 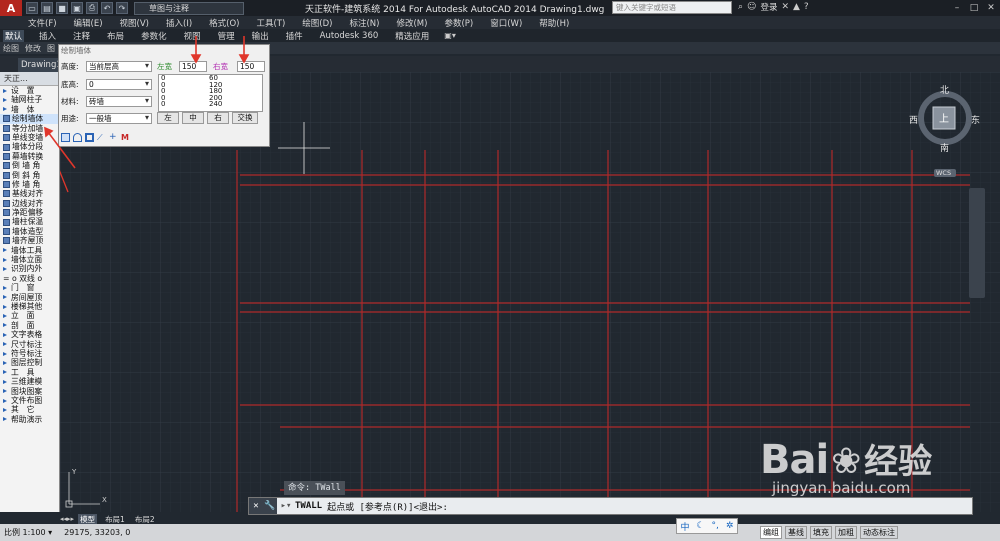 What do you see at coordinates (450, 35) in the screenshot?
I see `ribbon-toggle-icon: ▣▾` at bounding box center [450, 35].